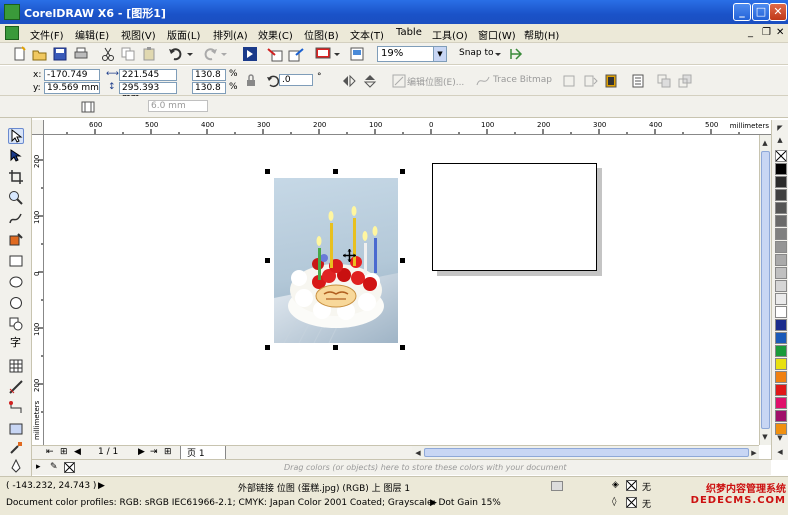 The height and width of the screenshot is (515, 788). Describe the element at coordinates (168, 452) in the screenshot. I see `add-page-after-icon: ⊞` at that location.